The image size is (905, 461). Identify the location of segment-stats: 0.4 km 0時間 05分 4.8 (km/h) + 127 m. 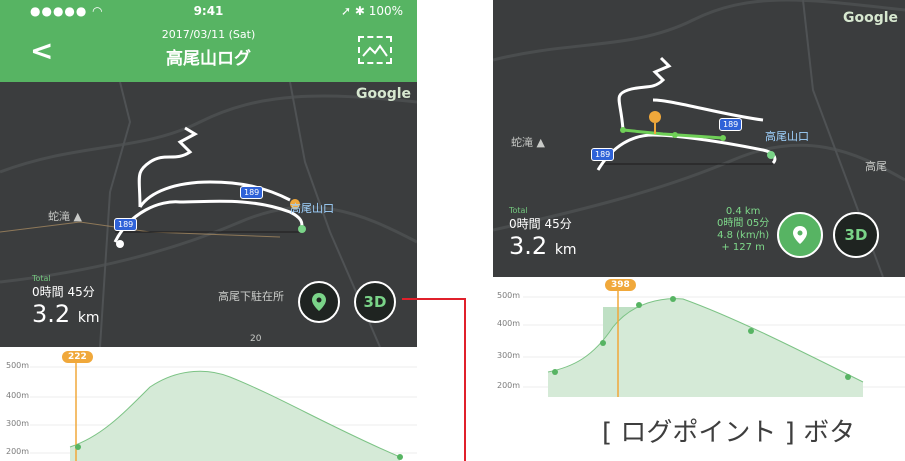
(743, 230).